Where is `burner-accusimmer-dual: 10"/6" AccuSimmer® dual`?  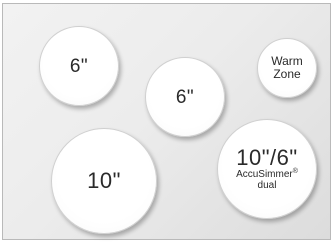
burner-accusimmer-dual: 10"/6" AccuSimmer® dual is located at coordinates (267, 169).